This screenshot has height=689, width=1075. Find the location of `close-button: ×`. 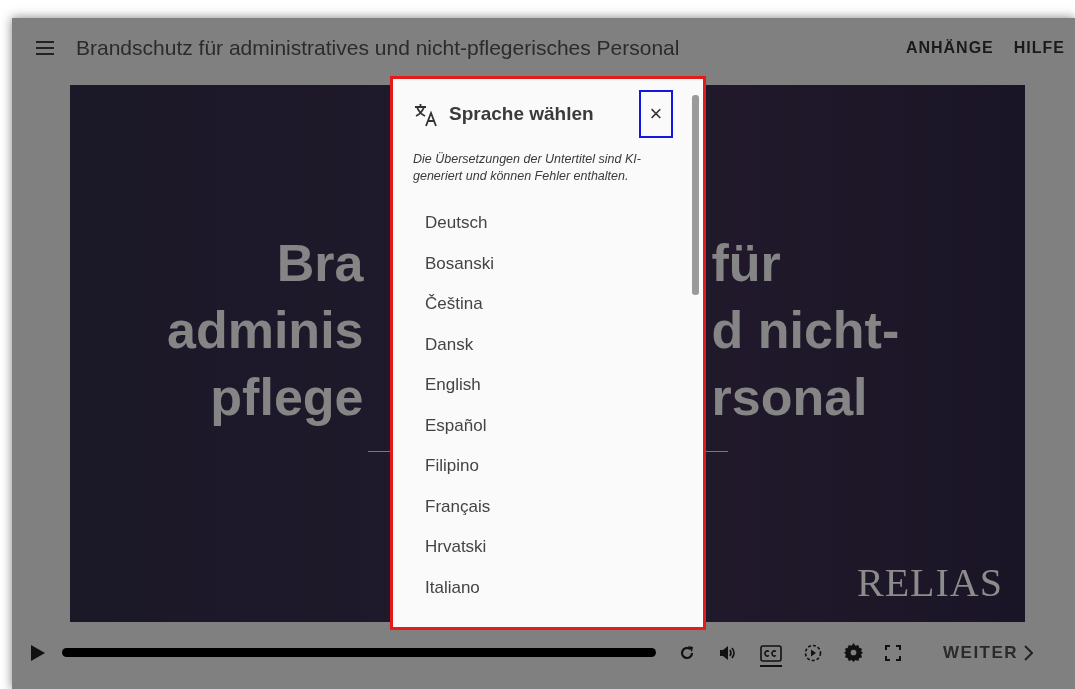

close-button: × is located at coordinates (656, 114).